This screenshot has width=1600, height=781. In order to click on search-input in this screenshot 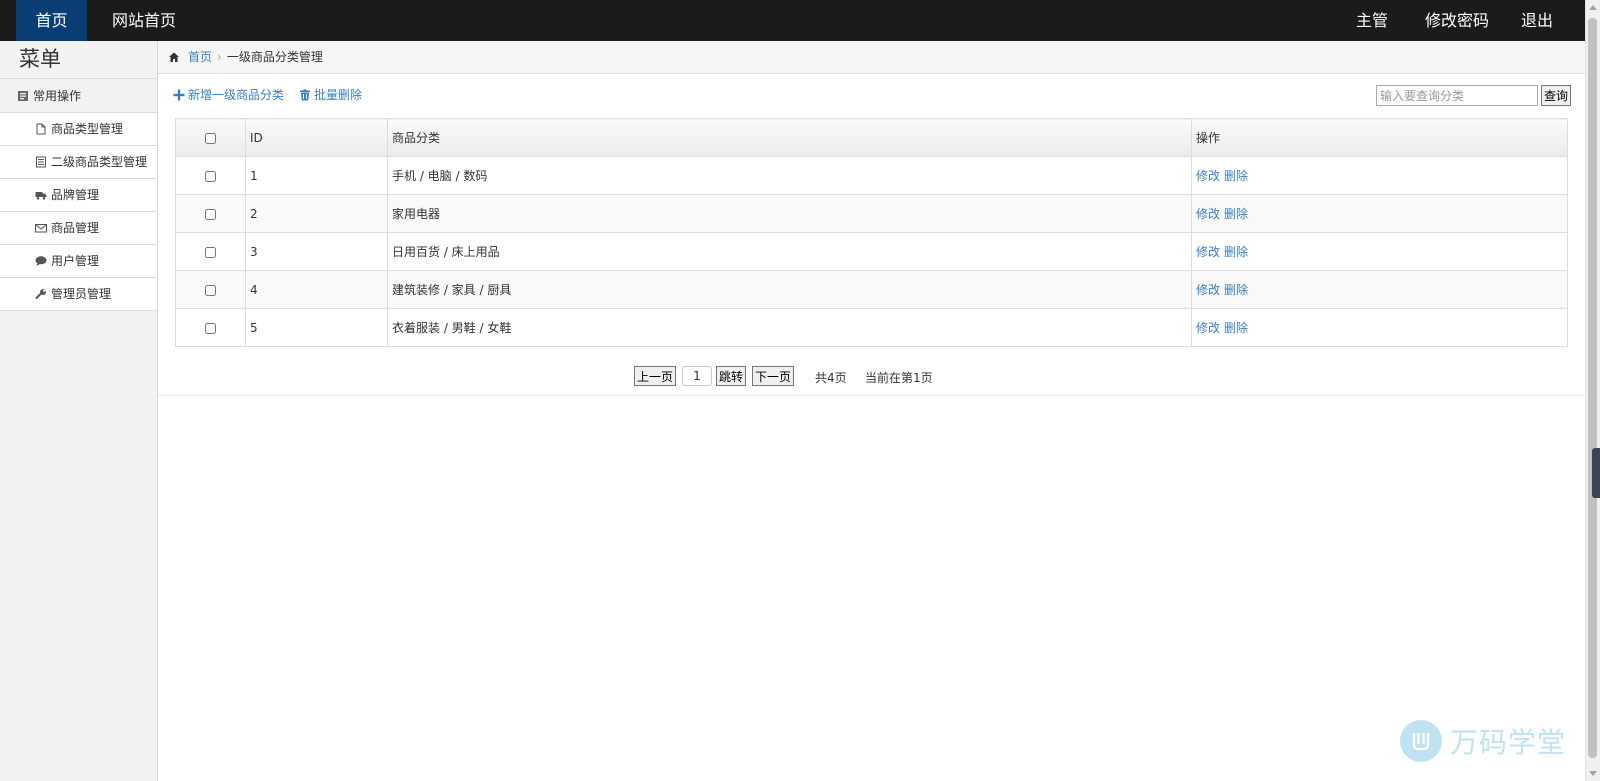, I will do `click(1457, 95)`.